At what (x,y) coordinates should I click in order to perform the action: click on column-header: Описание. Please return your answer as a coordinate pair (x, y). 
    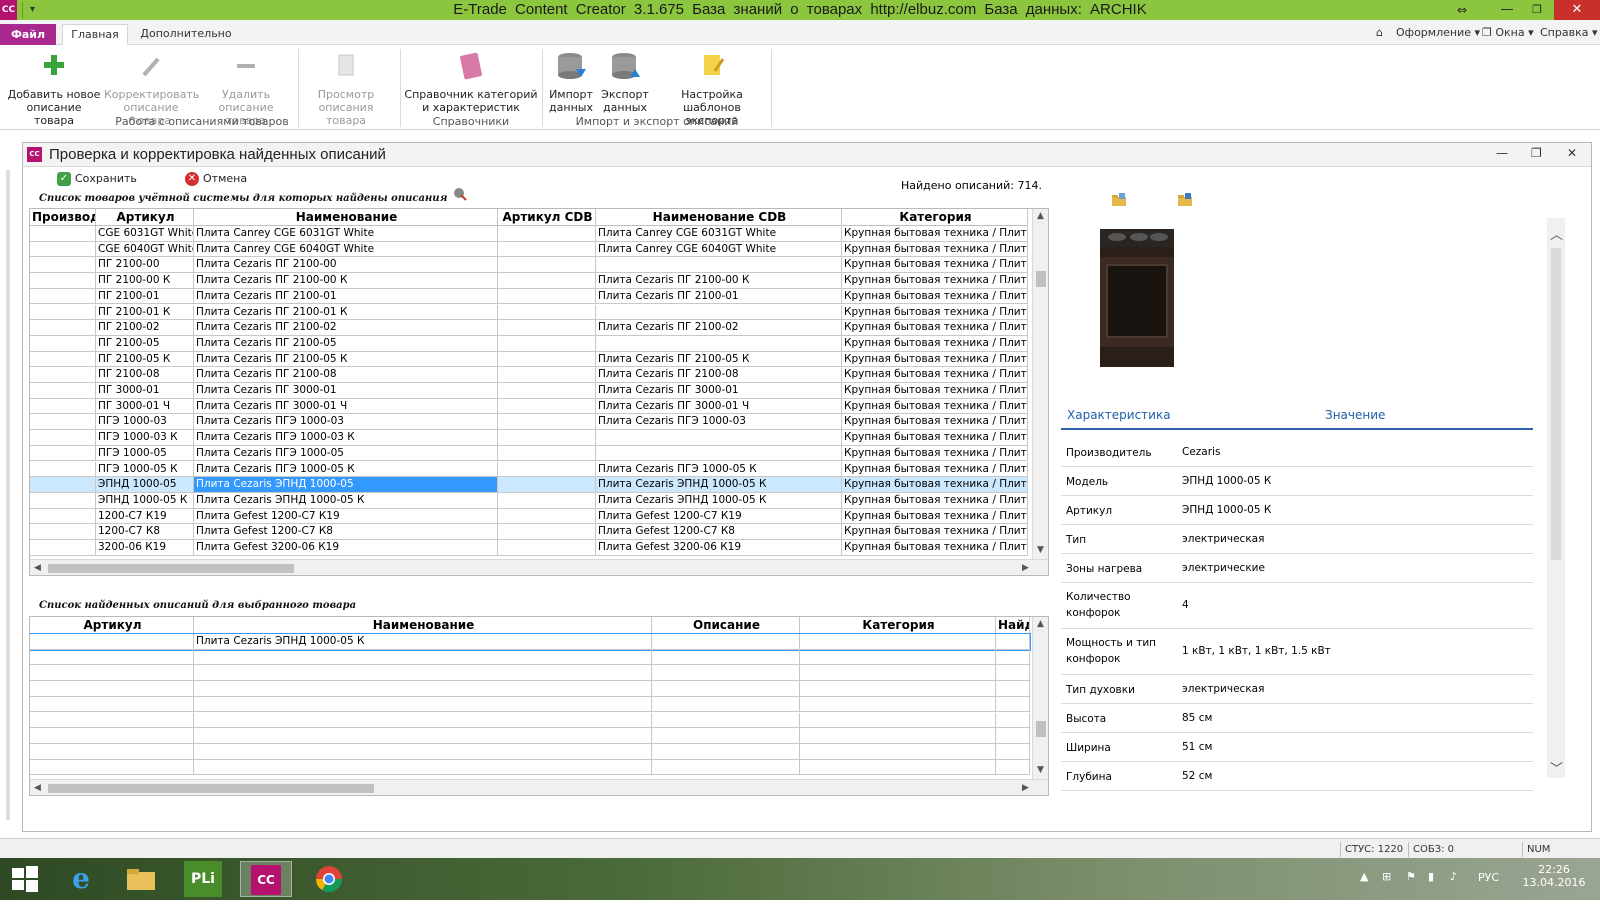
    Looking at the image, I should click on (726, 625).